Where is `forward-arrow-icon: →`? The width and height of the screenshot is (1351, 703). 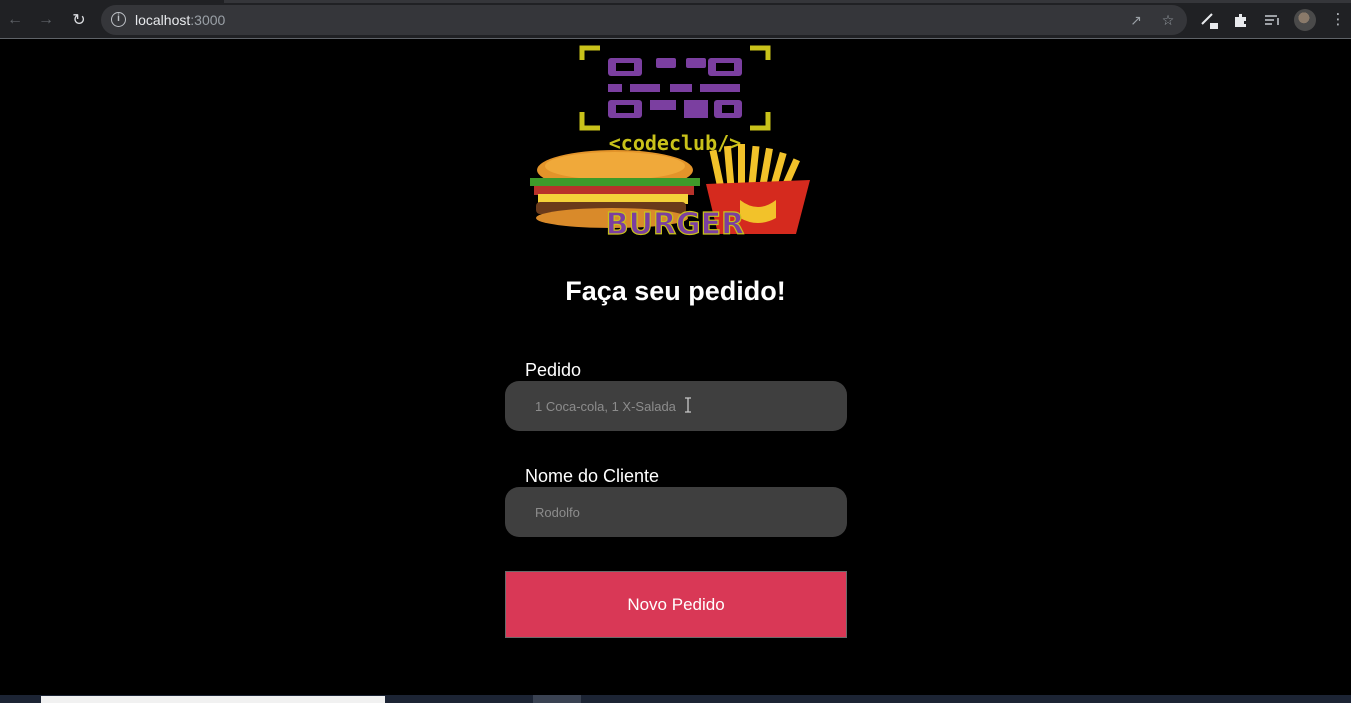 forward-arrow-icon: → is located at coordinates (46, 20).